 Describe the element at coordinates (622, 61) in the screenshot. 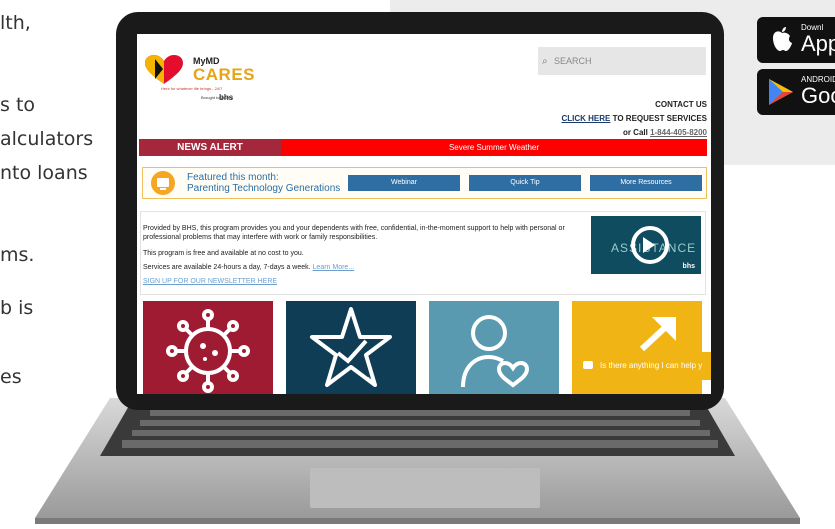

I see `search-input: ⌕ SEARCH` at that location.